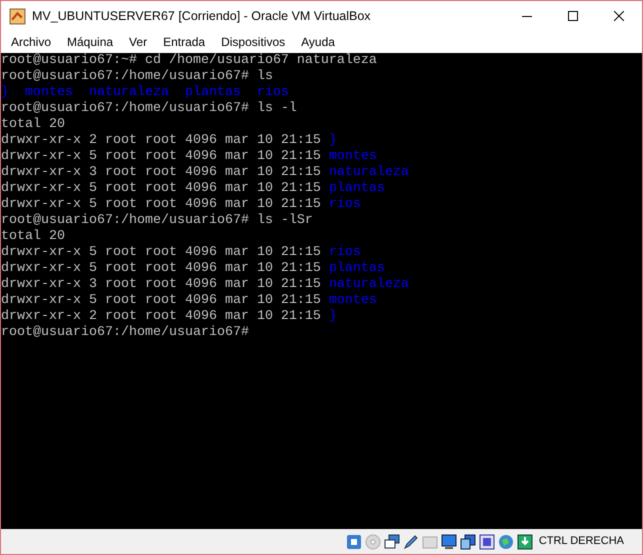 This screenshot has width=643, height=555. I want to click on maximize-icon, so click(573, 16).